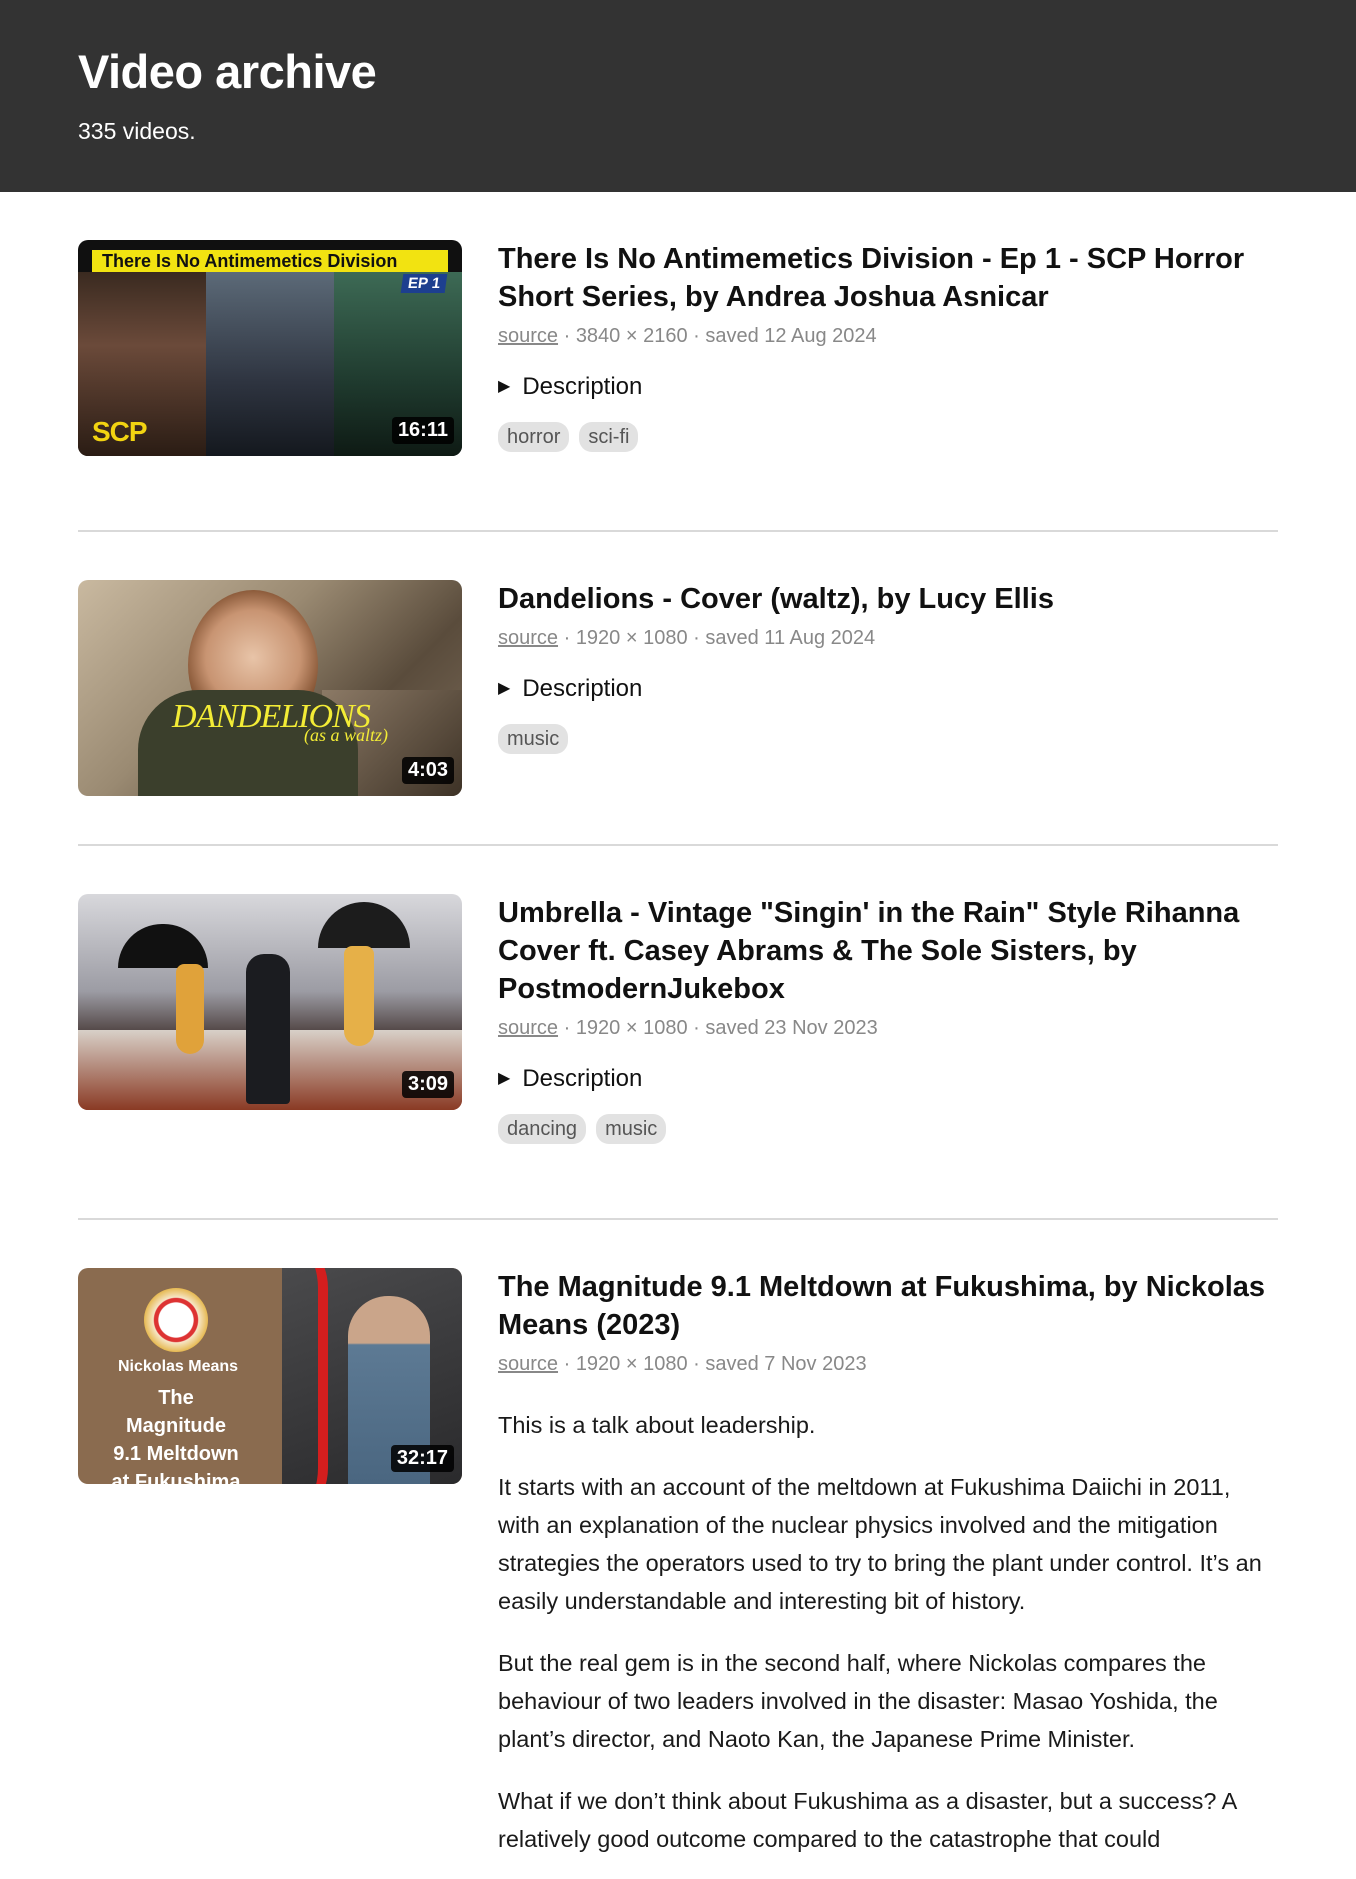 The image size is (1356, 1879). What do you see at coordinates (270, 364) in the screenshot?
I see `thumbnail-panel` at bounding box center [270, 364].